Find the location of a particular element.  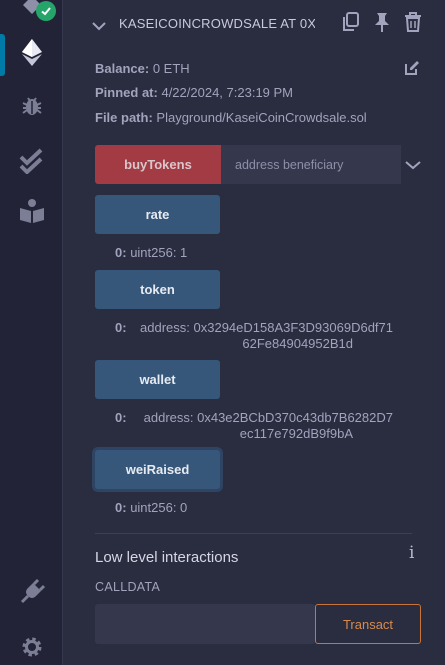

contract-header: KASEICOINCROWDSALE AT 0X80 is located at coordinates (254, 25).